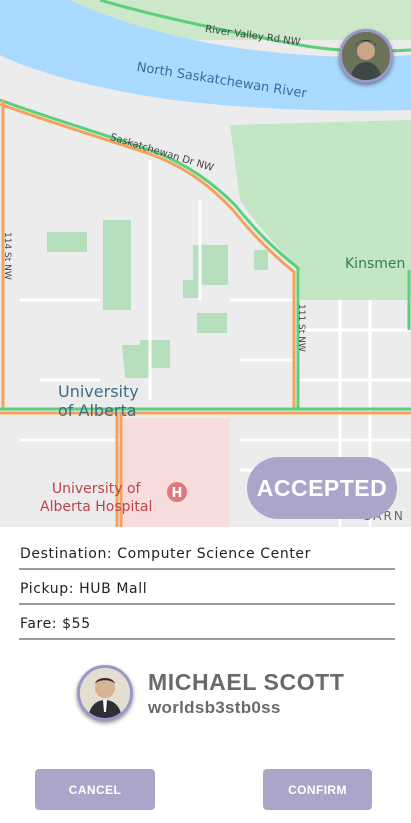 The width and height of the screenshot is (411, 823). What do you see at coordinates (322, 488) in the screenshot?
I see `status-badge: ACCEPTED` at bounding box center [322, 488].